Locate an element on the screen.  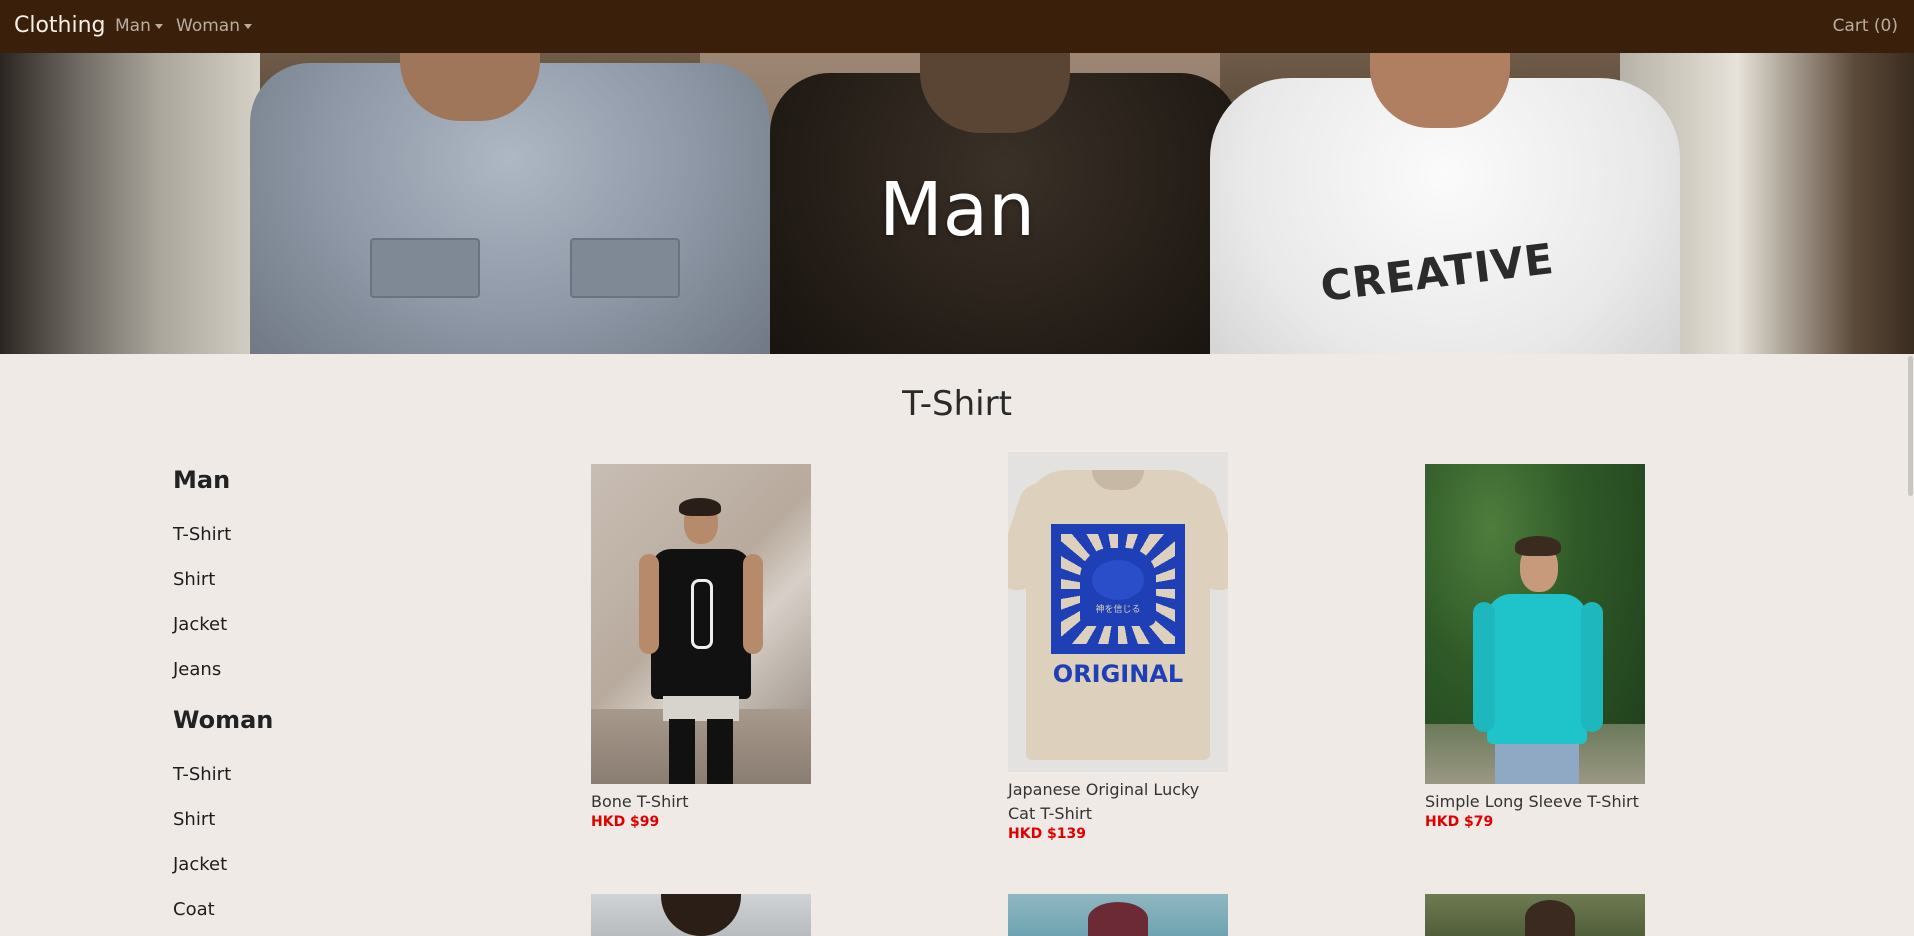
product-image: 神を信じる ORIGINAL is located at coordinates (1118, 612).